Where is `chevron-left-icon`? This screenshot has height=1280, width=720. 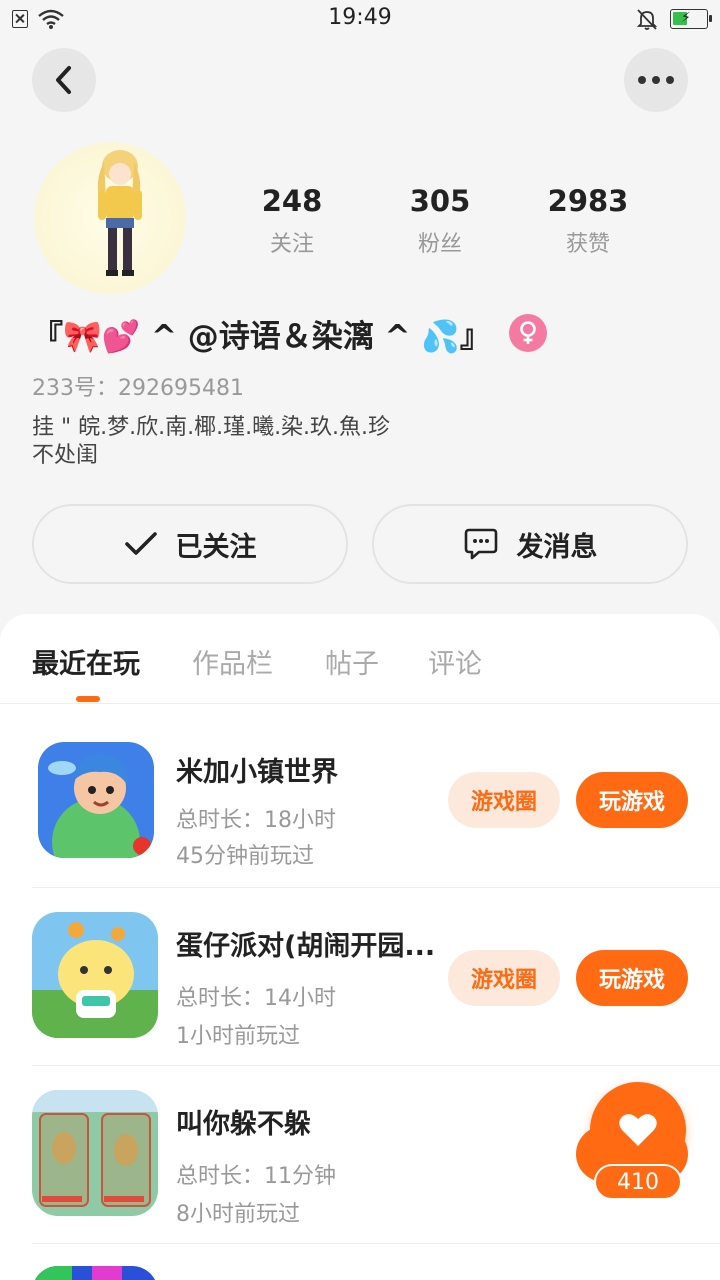 chevron-left-icon is located at coordinates (63, 80).